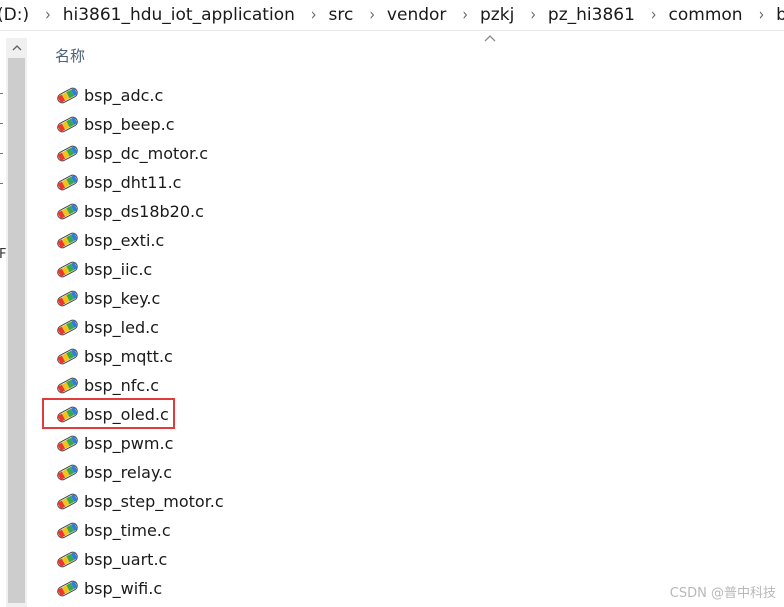  I want to click on file-list-item: bsp_mqtt.c, so click(114, 356).